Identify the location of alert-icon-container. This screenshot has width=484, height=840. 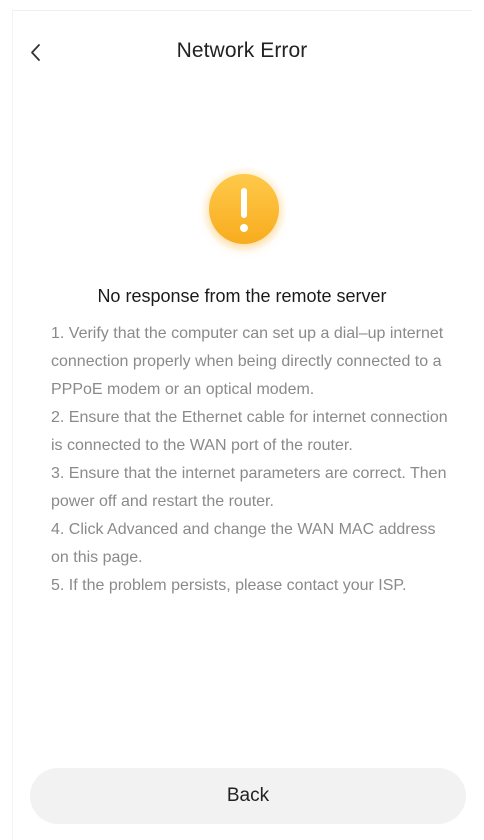
(244, 209).